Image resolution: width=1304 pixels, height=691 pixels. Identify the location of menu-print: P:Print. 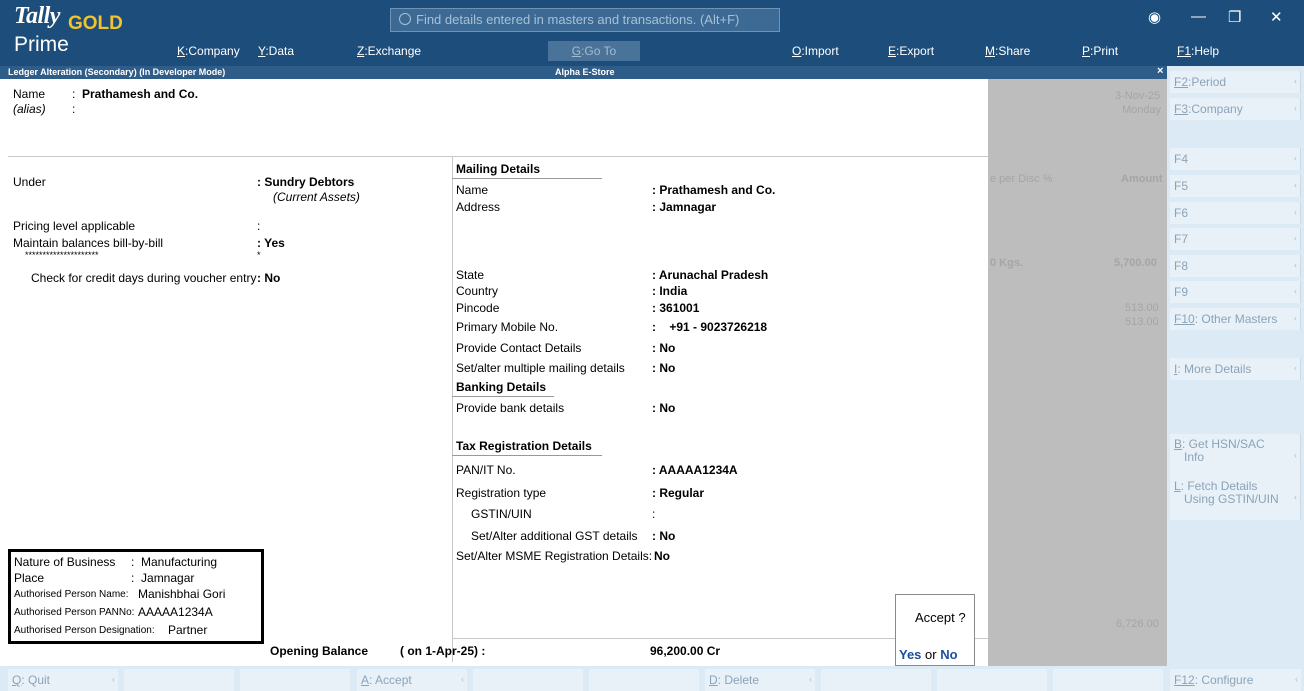
(1100, 51).